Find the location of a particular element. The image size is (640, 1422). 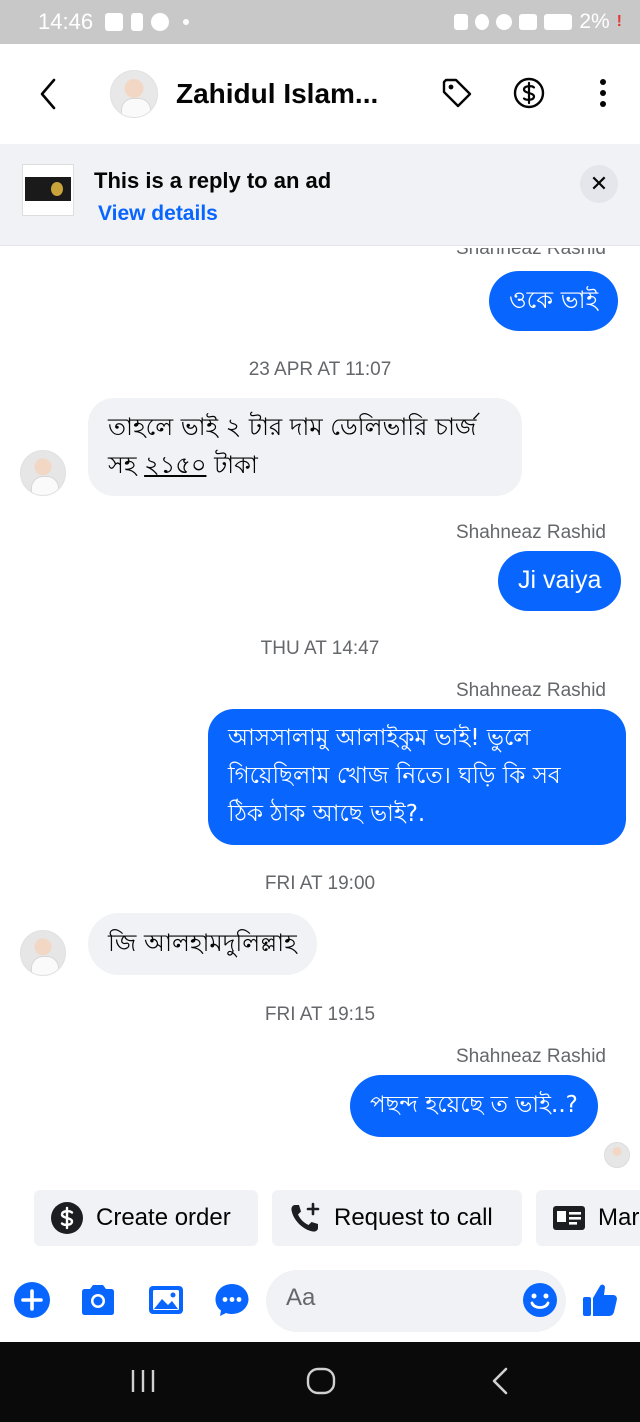

message-line: ঠিক ঠাক আছে ভাই?. is located at coordinates (327, 814).